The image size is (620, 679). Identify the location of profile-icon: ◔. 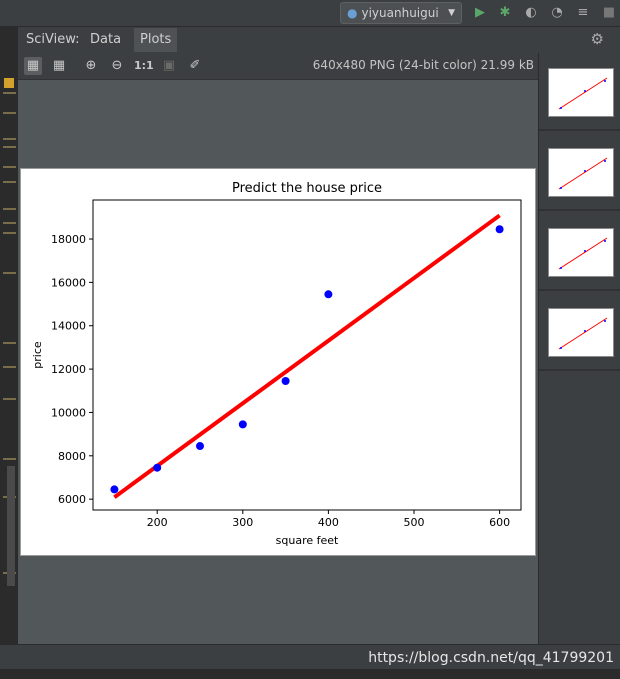
(557, 13).